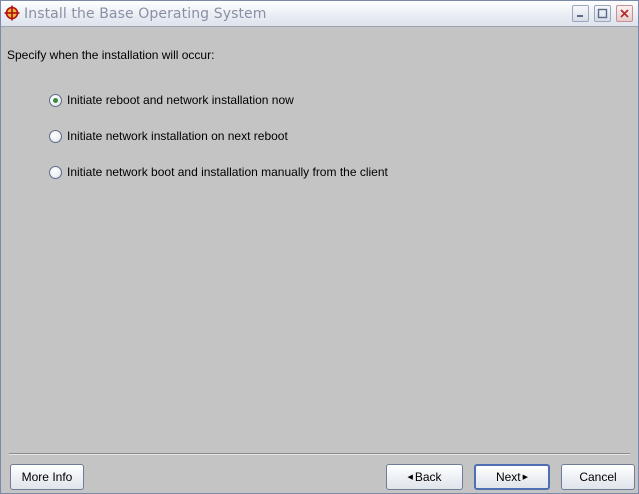  Describe the element at coordinates (410, 477) in the screenshot. I see `left-arrow-icon: ◀` at that location.